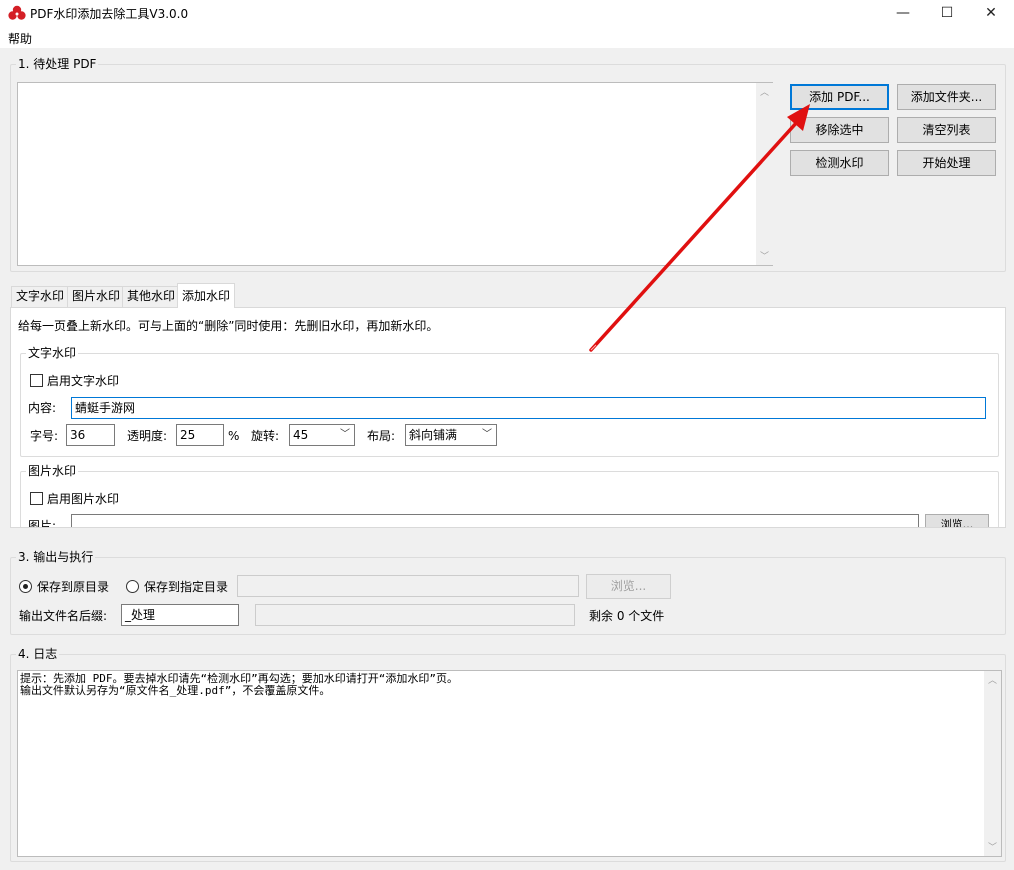 Image resolution: width=1014 pixels, height=870 pixels. I want to click on save-specified-radio, so click(132, 586).